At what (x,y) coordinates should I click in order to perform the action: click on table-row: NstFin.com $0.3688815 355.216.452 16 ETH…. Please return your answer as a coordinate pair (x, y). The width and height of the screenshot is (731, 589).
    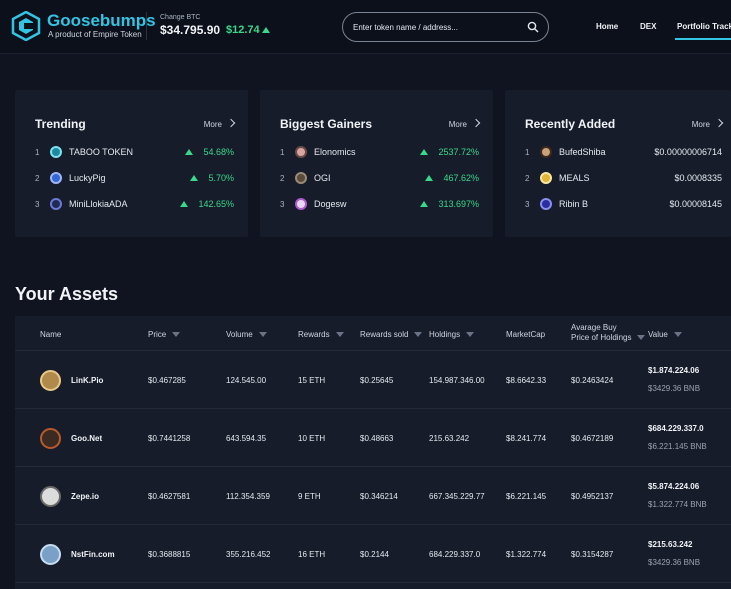
    Looking at the image, I should click on (373, 554).